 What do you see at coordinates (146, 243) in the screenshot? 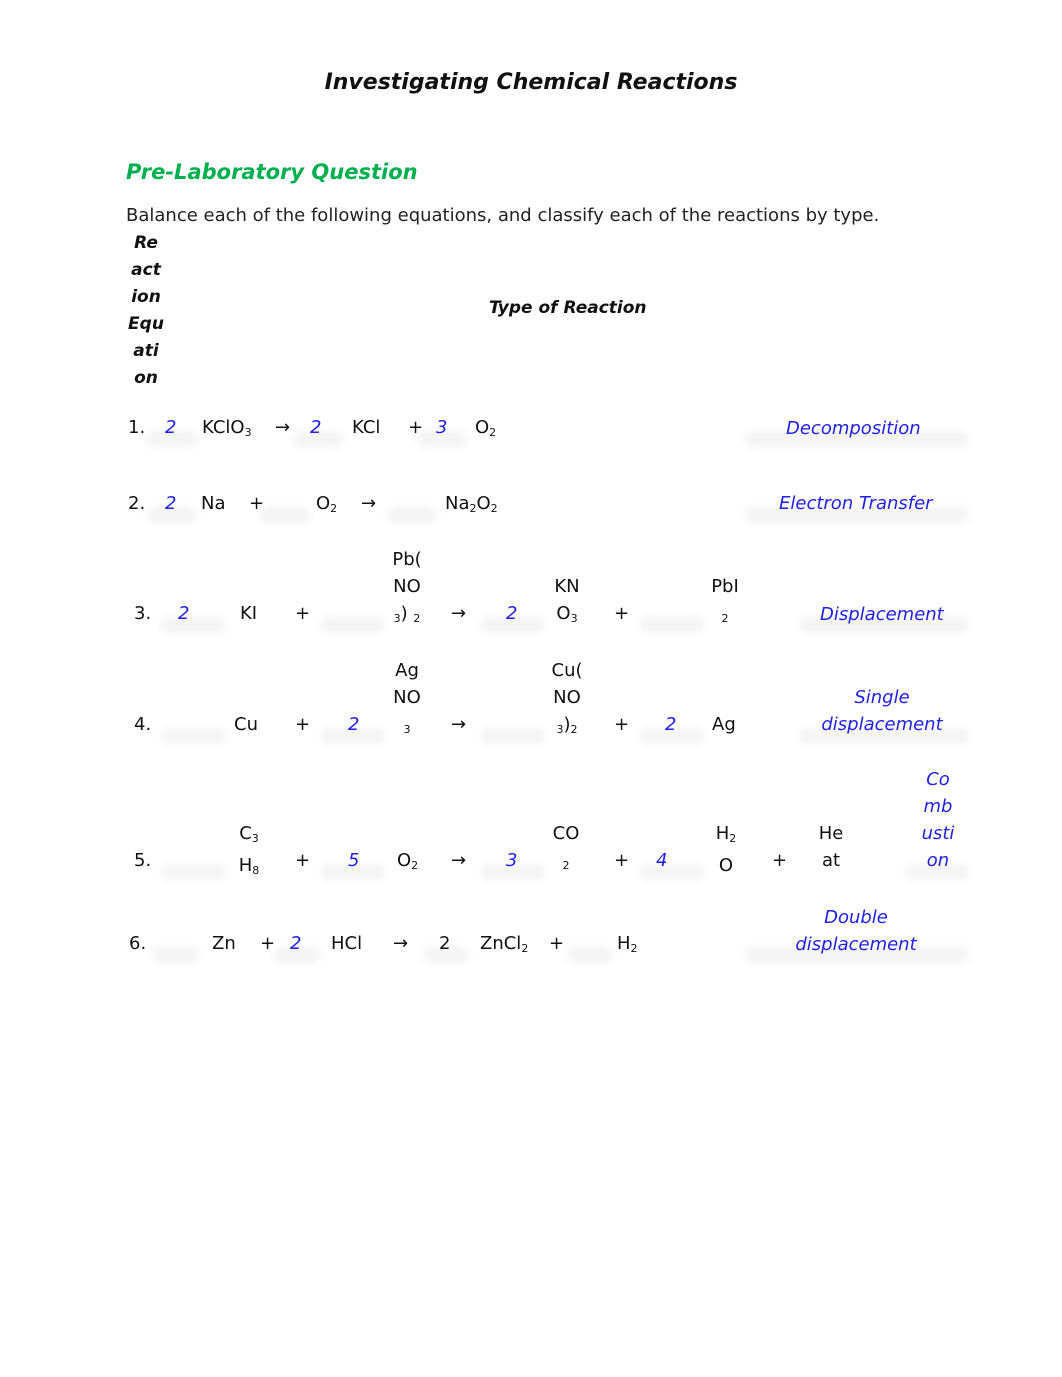
I see `header-line: Re` at bounding box center [146, 243].